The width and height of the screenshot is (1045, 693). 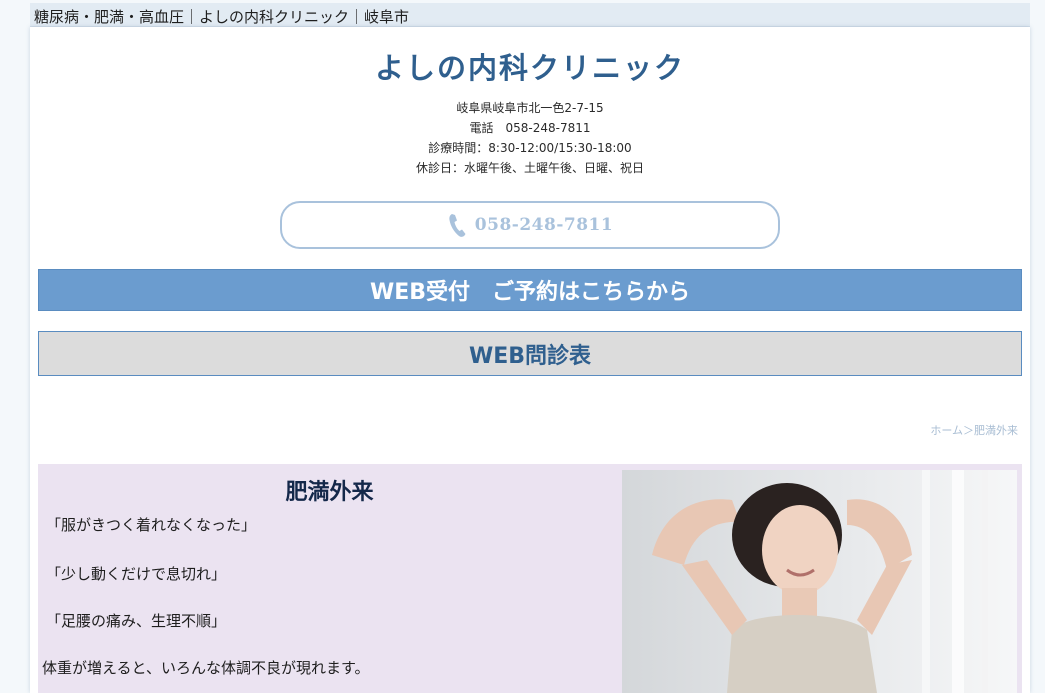 I want to click on section-title: 肥満外来, so click(x=329, y=492).